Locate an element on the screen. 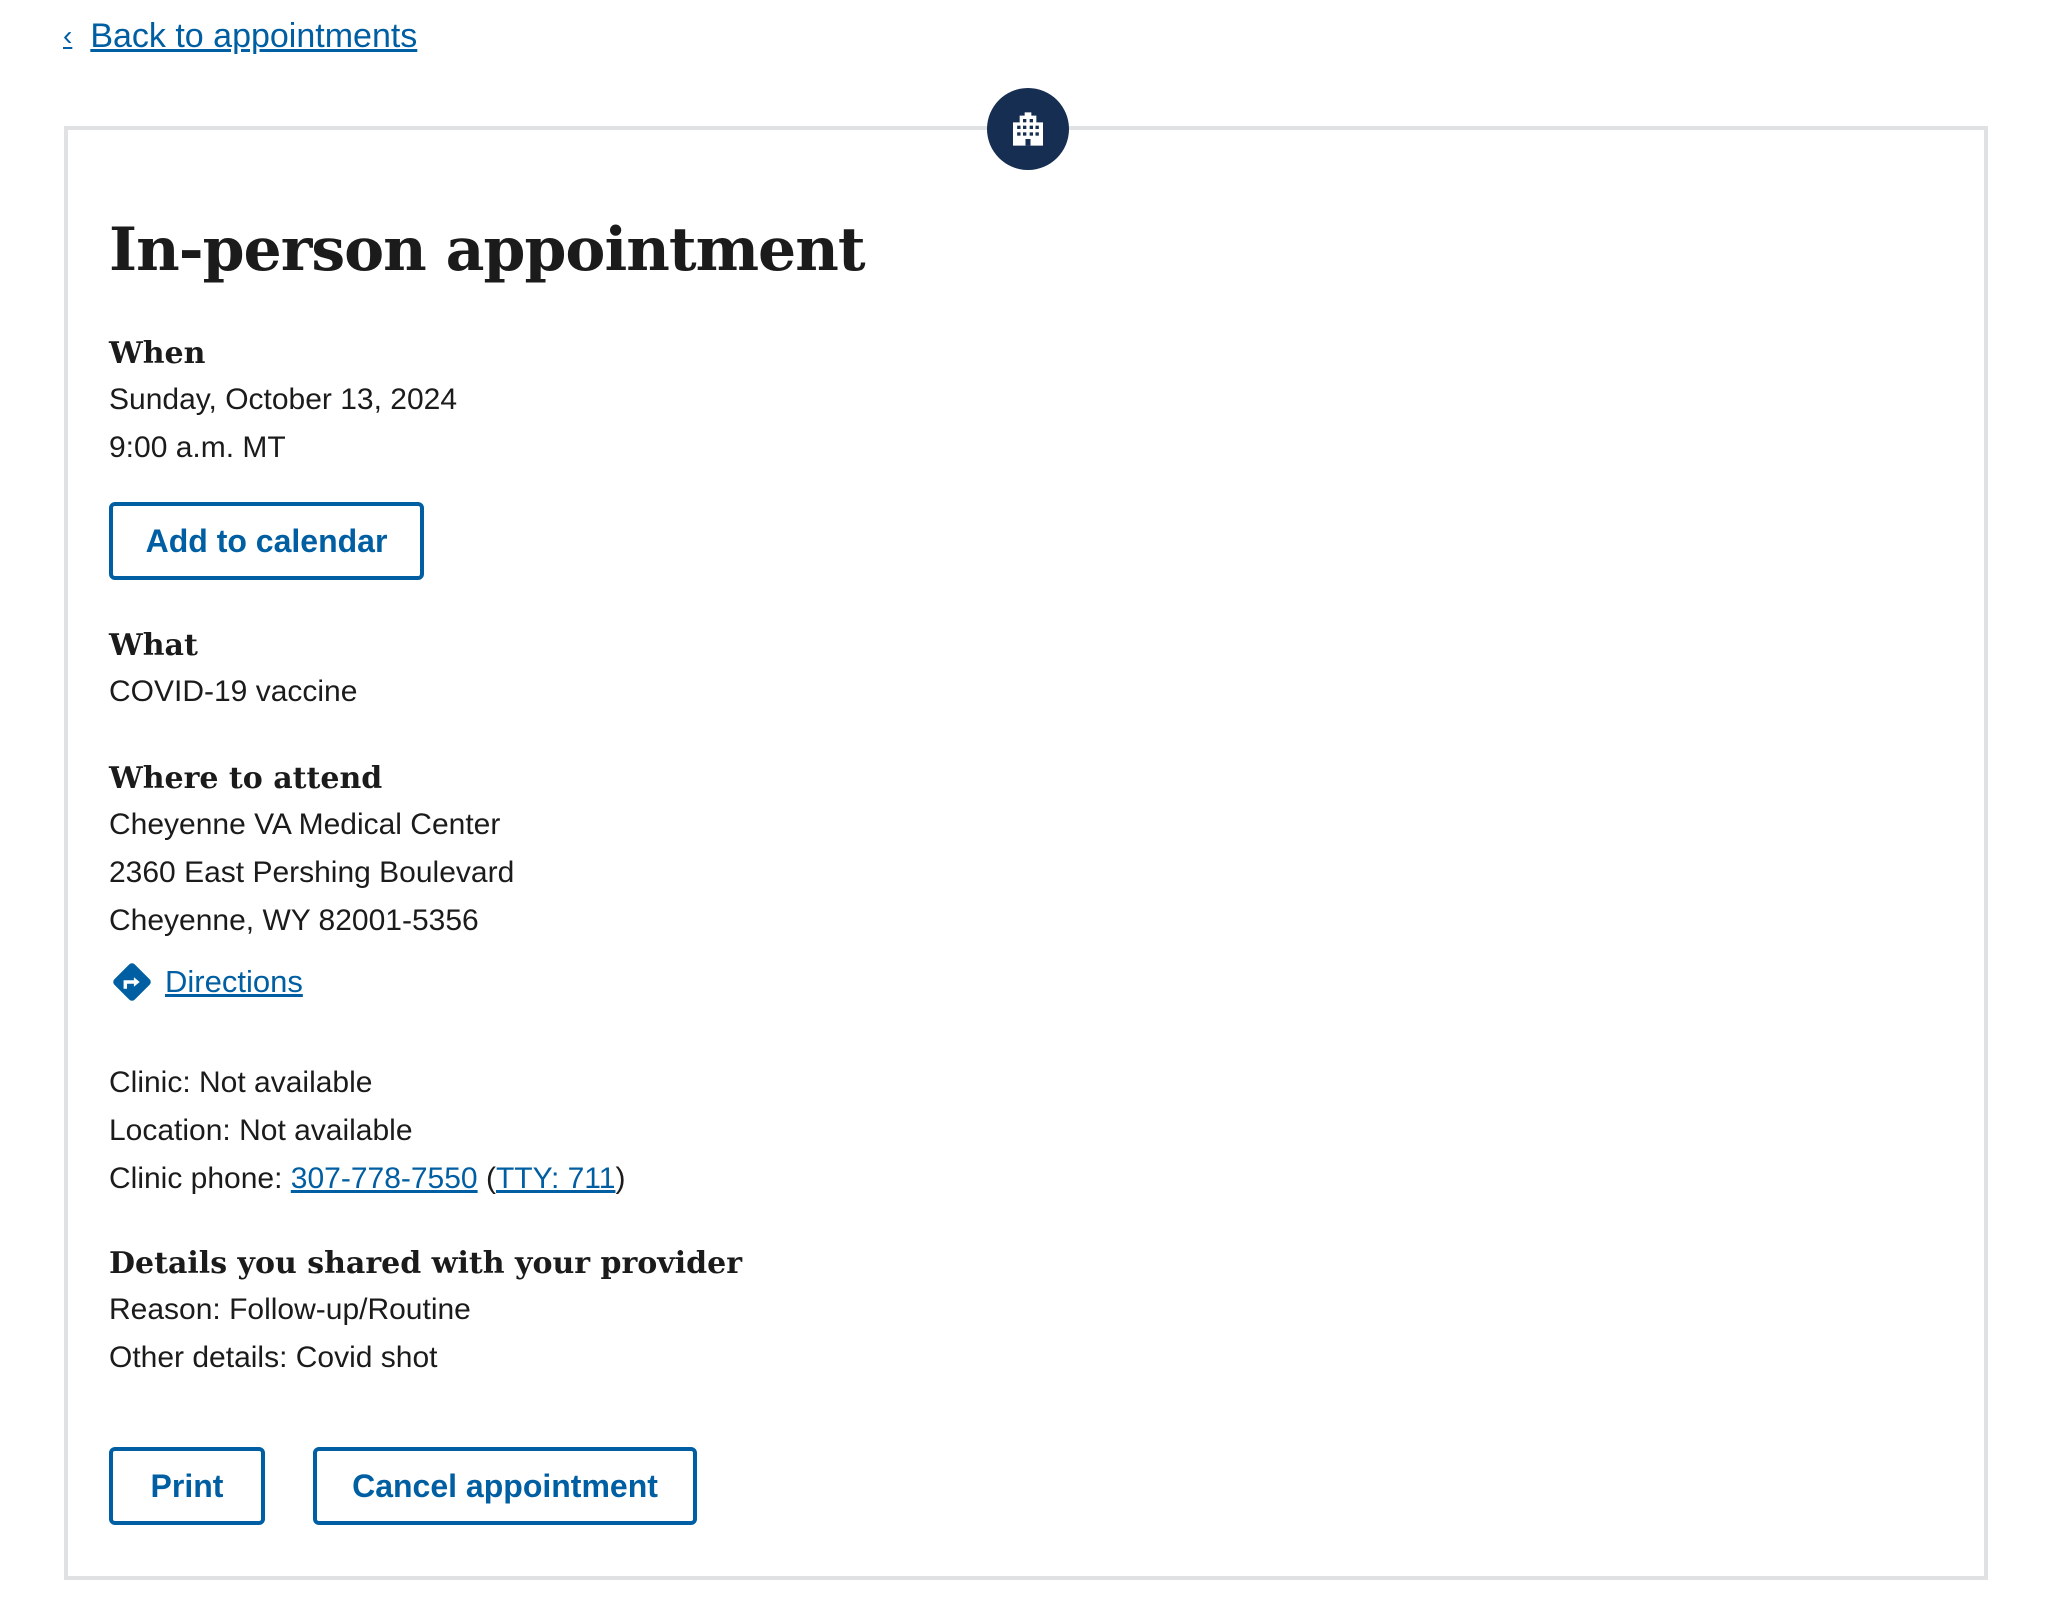  facility-name: Cheyenne VA Medical Center is located at coordinates (305, 824).